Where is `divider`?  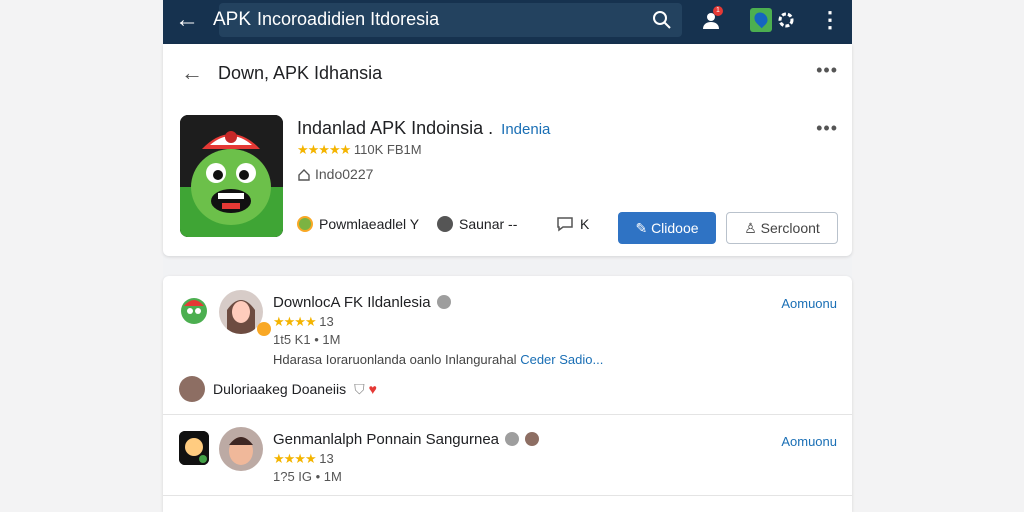 divider is located at coordinates (507, 495).